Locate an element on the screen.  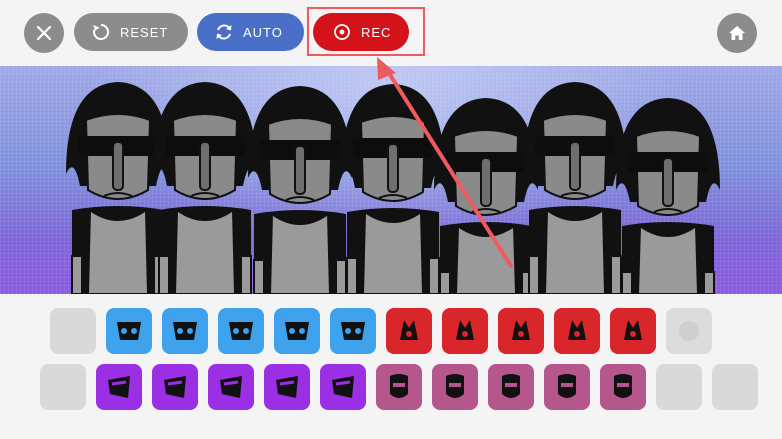
ghost-sound-icon is located at coordinates (689, 331).